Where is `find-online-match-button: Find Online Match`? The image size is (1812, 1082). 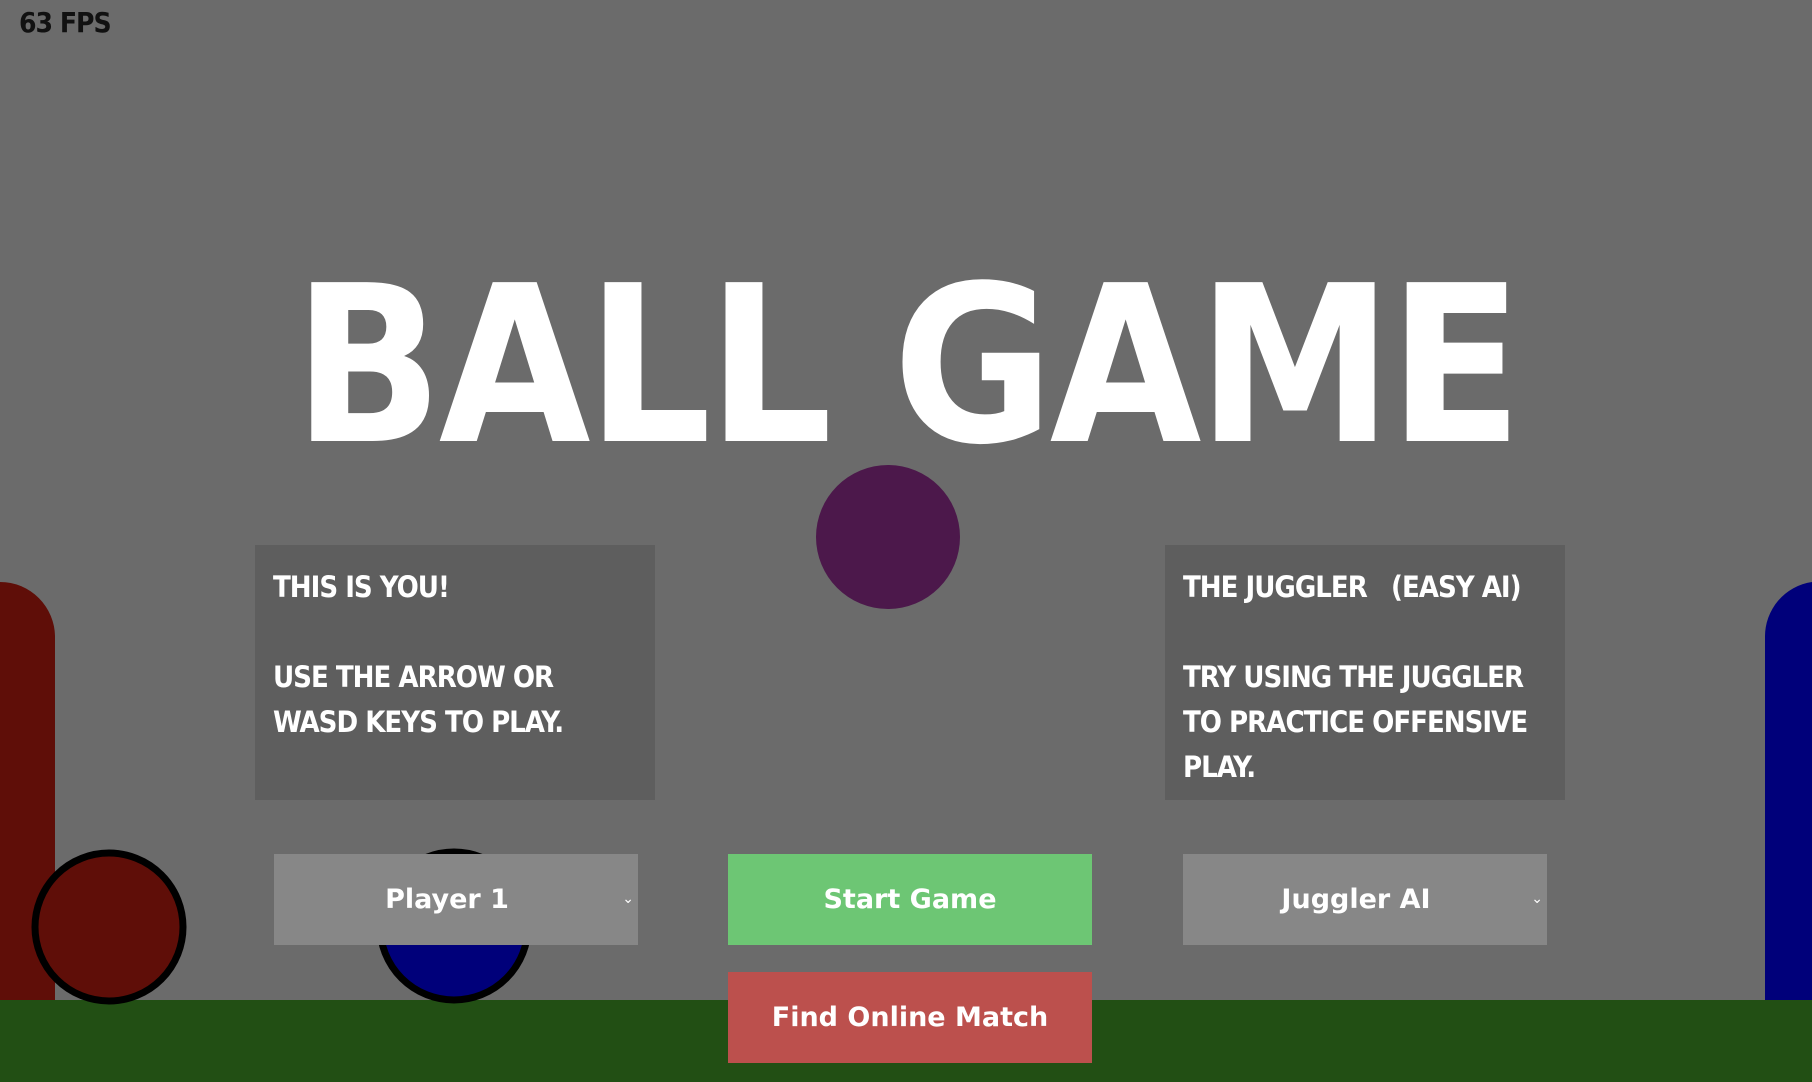 find-online-match-button: Find Online Match is located at coordinates (910, 1017).